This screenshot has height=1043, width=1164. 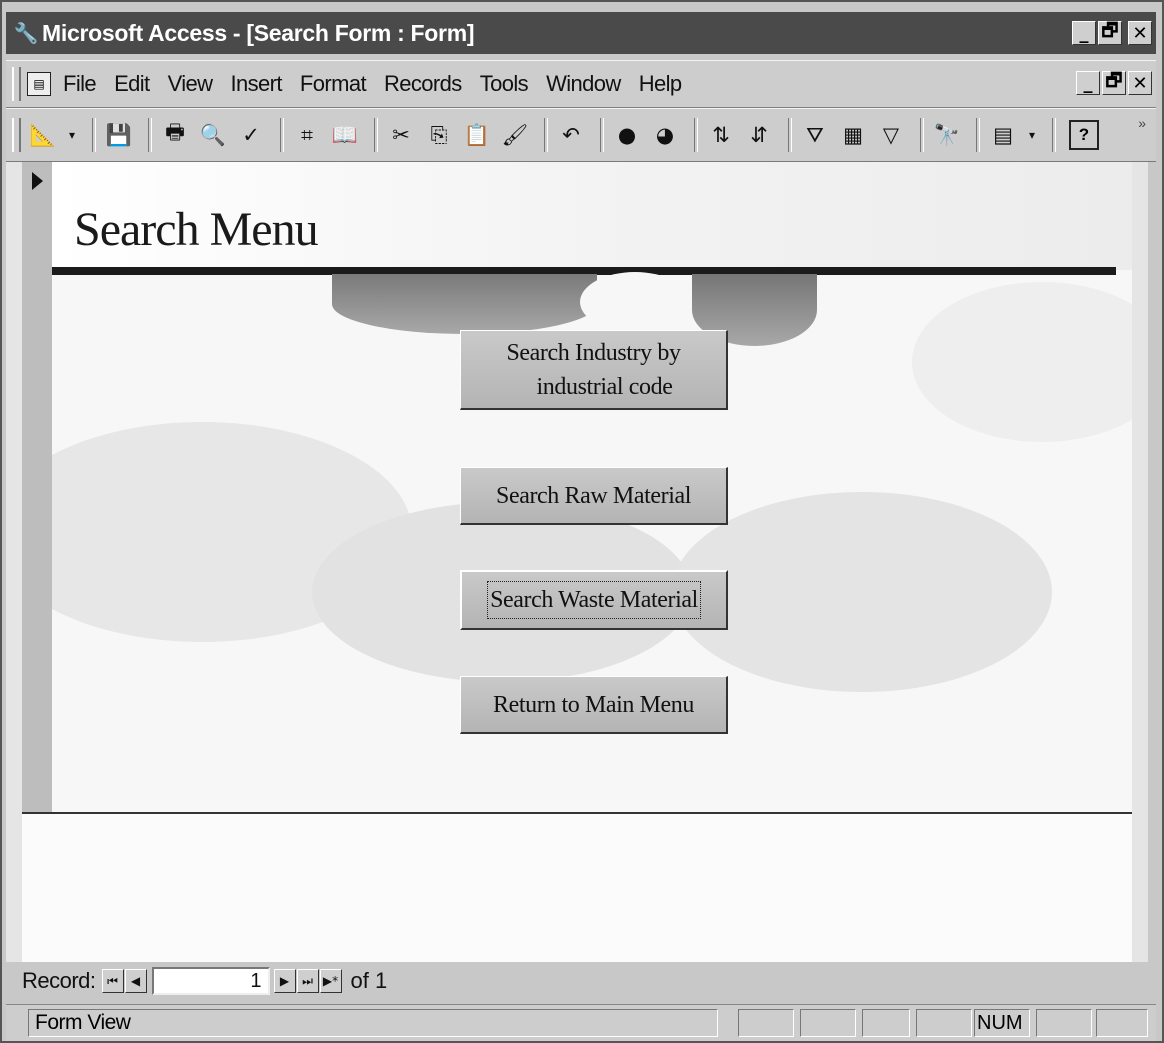 What do you see at coordinates (307, 981) in the screenshot?
I see `last-record-icon: ⏭` at bounding box center [307, 981].